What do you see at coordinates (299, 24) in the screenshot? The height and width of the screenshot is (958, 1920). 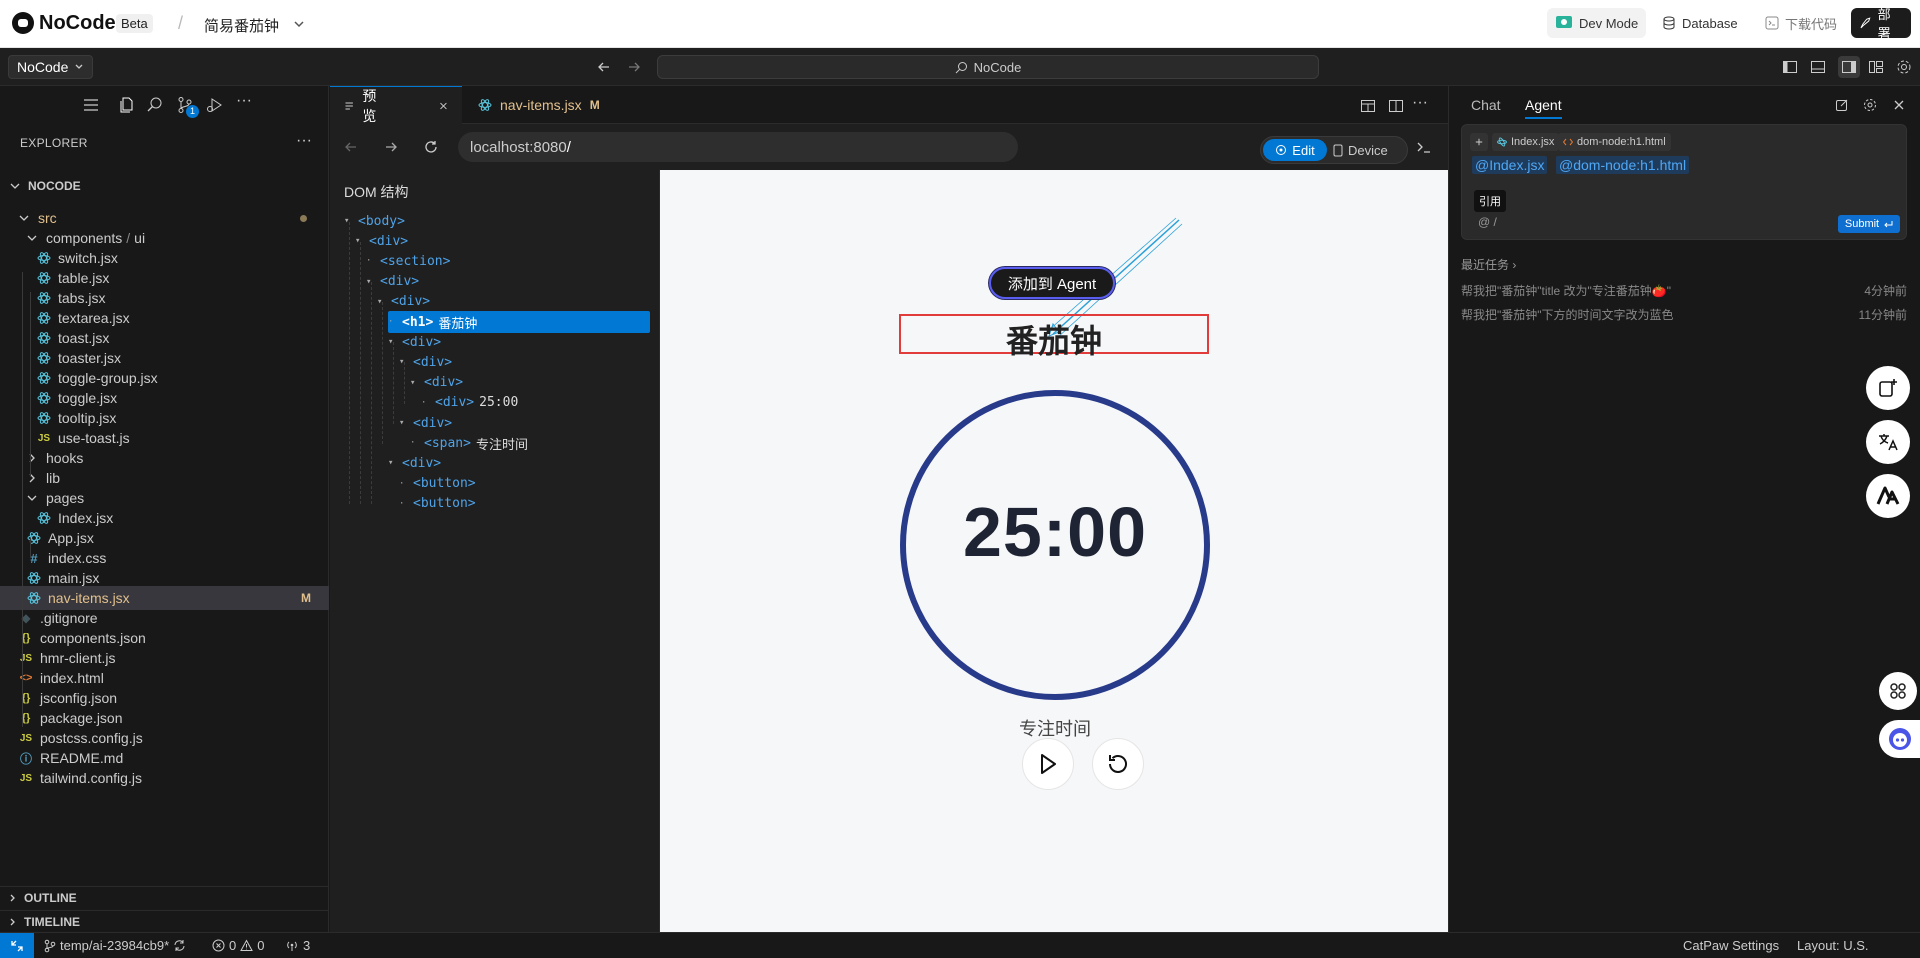 I see `chevron-down-icon` at bounding box center [299, 24].